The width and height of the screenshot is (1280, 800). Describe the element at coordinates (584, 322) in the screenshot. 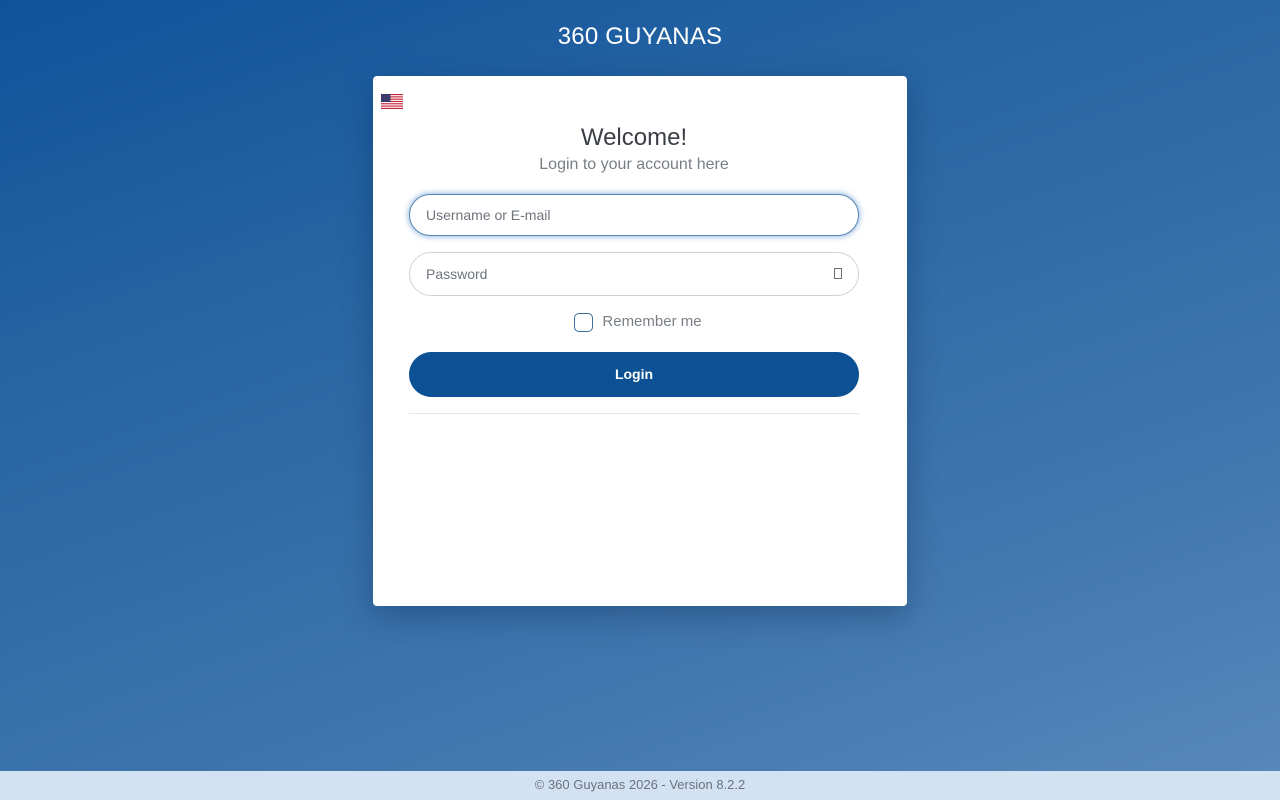

I see `remember-me-checkbox` at that location.